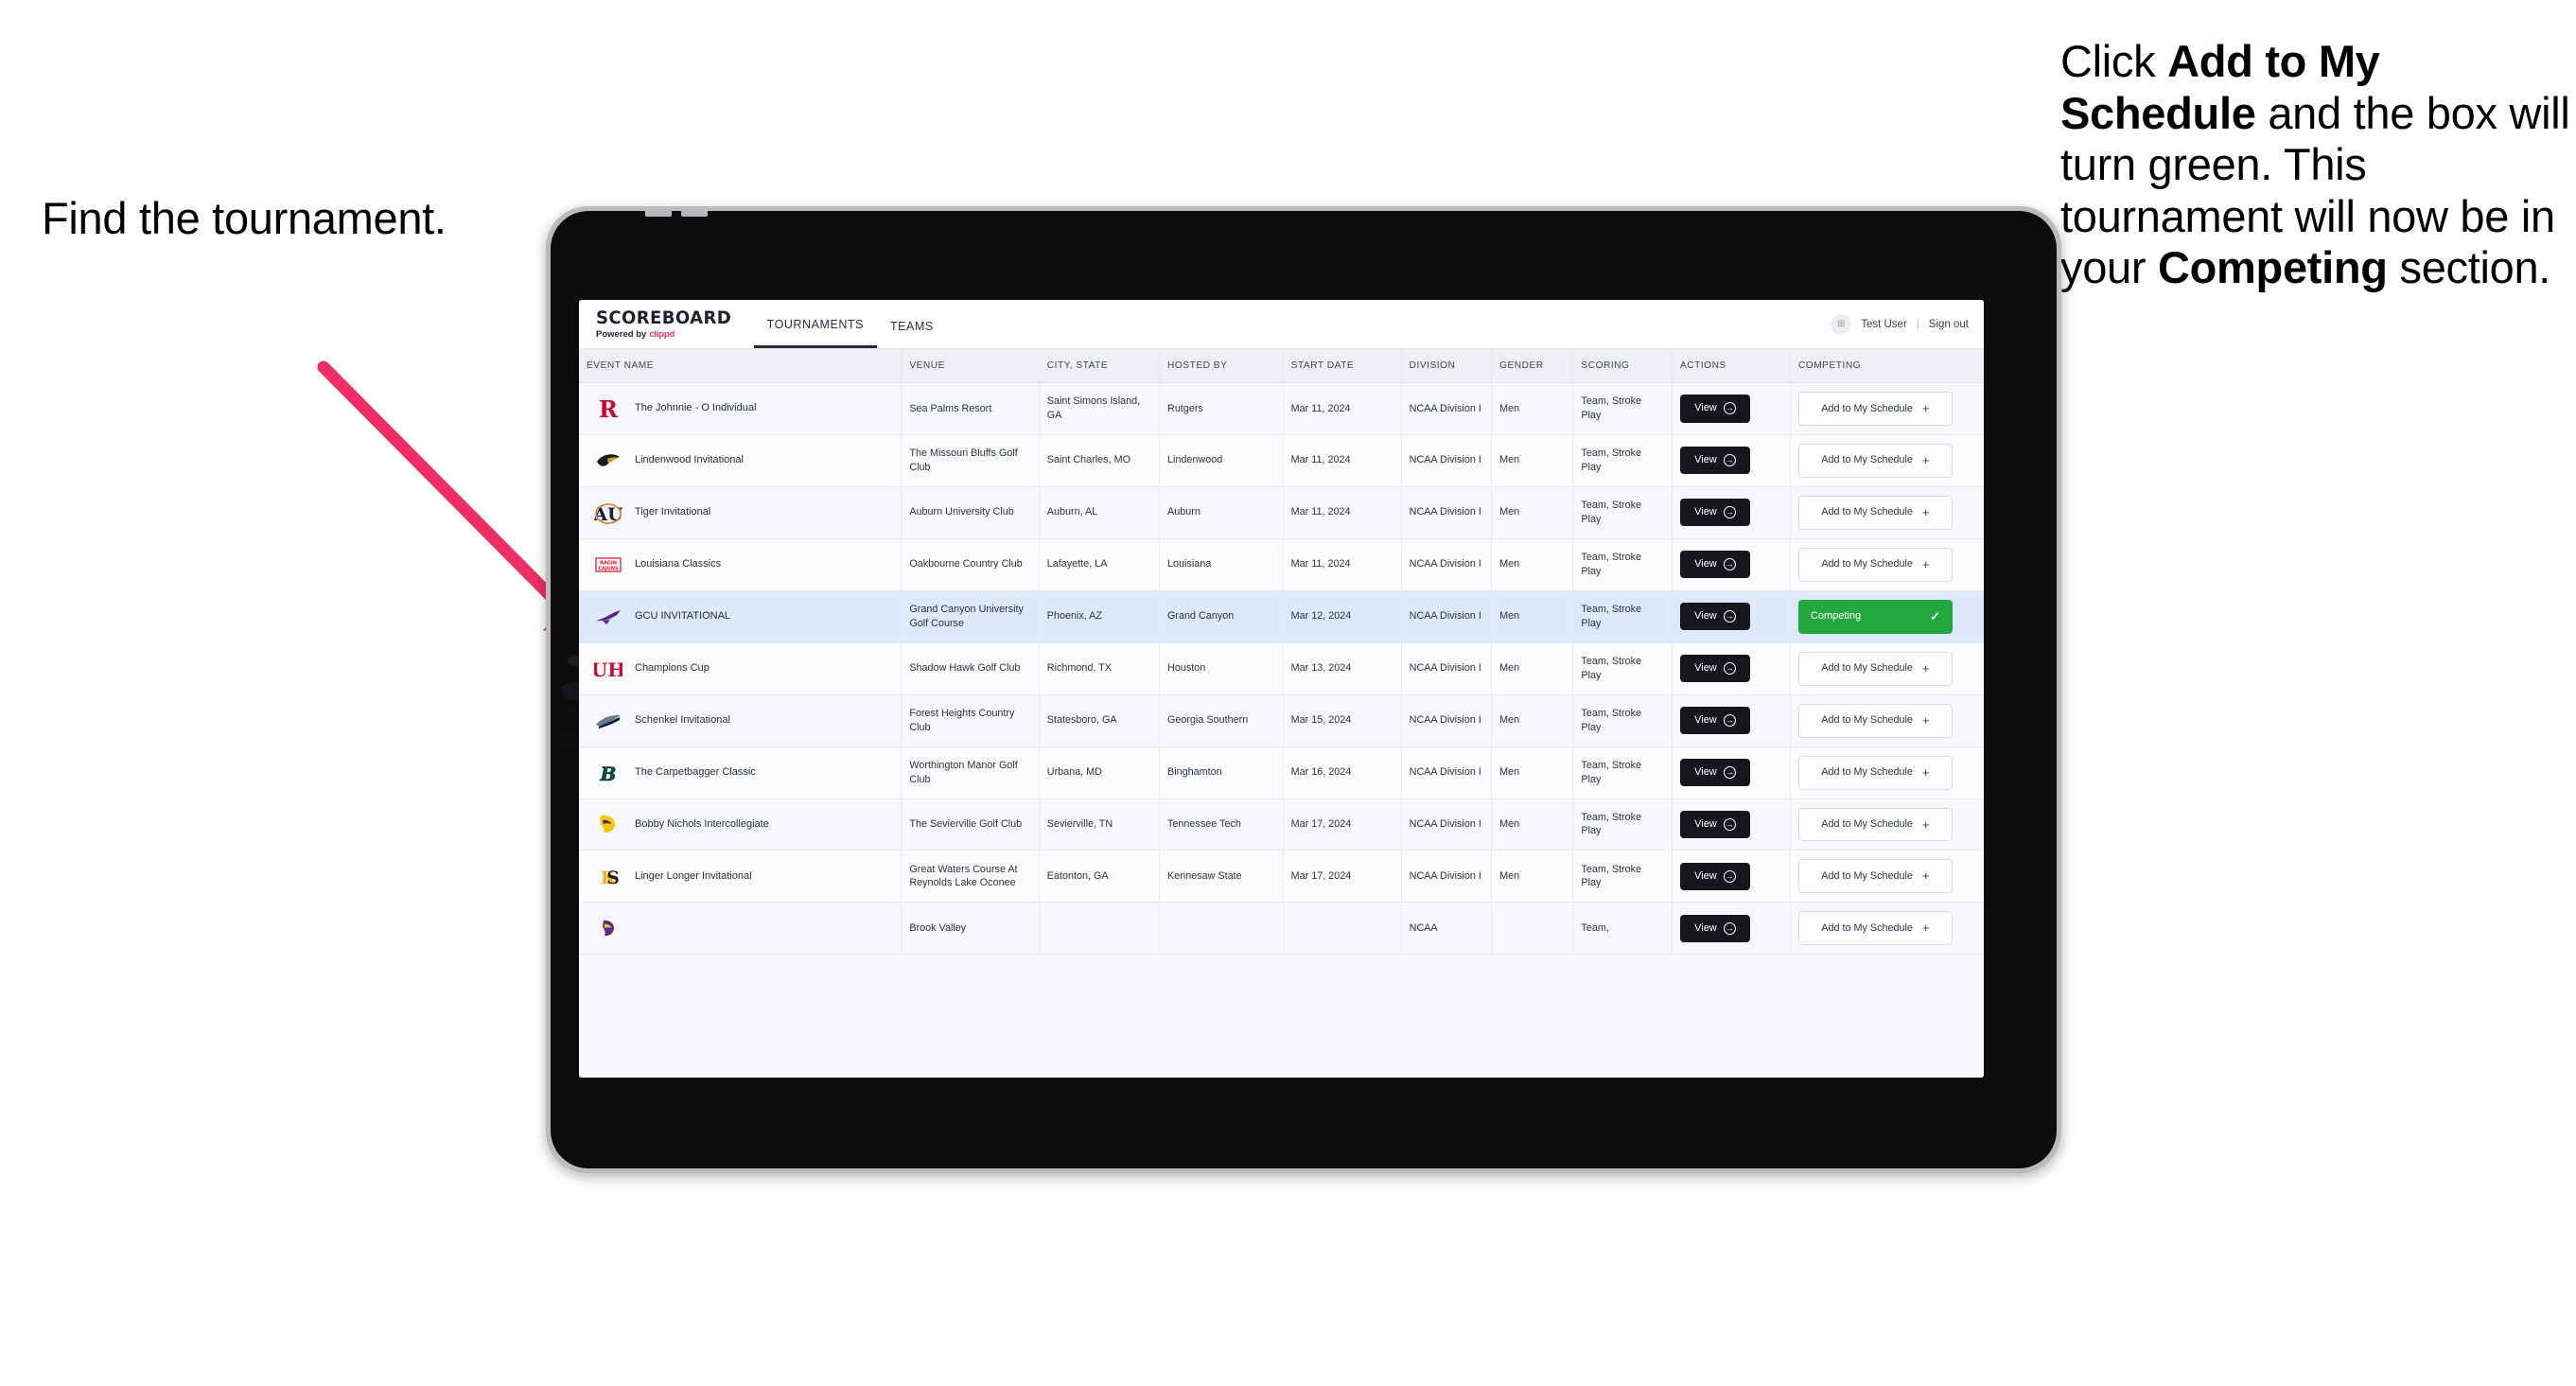  What do you see at coordinates (1842, 324) in the screenshot?
I see `avatar: ⊞` at bounding box center [1842, 324].